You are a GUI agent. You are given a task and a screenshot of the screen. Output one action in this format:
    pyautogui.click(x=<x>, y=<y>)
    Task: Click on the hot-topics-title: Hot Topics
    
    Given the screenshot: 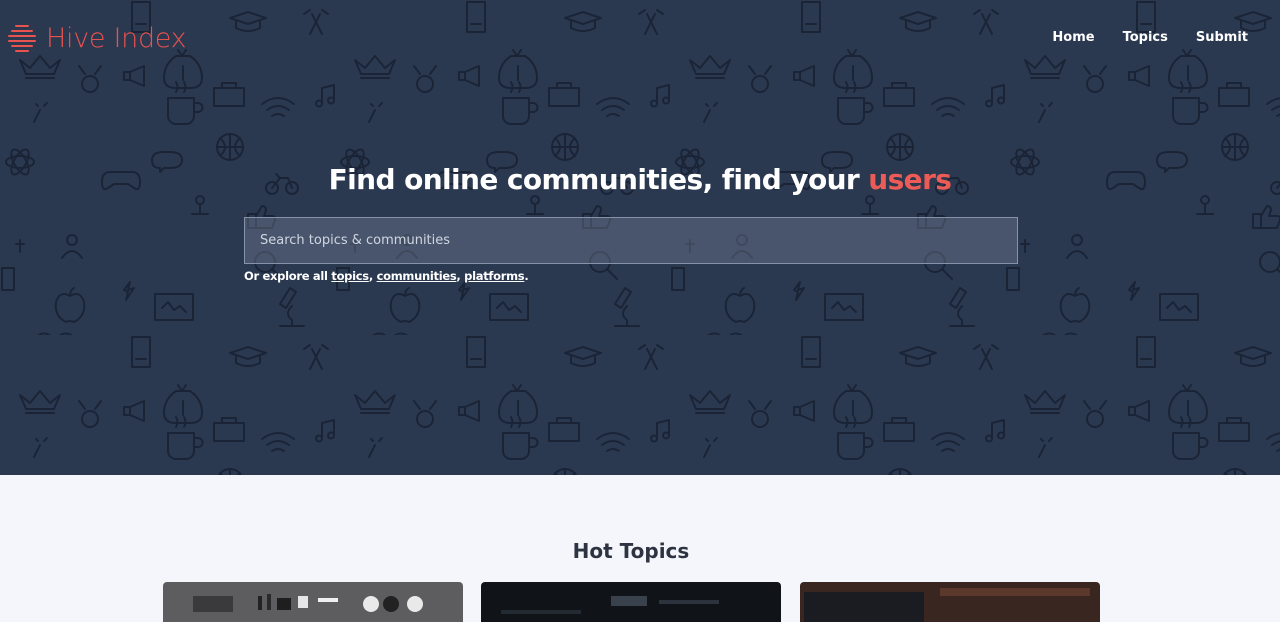 What is the action you would take?
    pyautogui.click(x=631, y=551)
    